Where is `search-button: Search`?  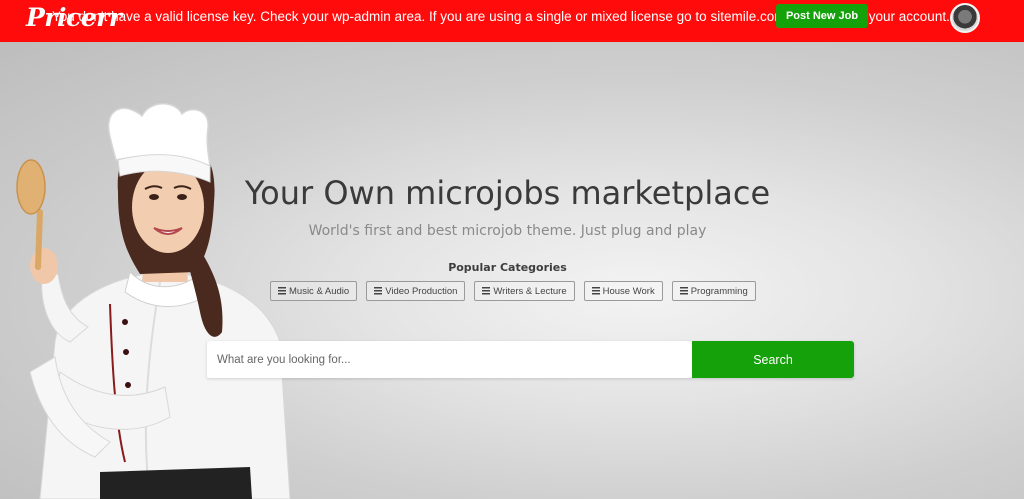 search-button: Search is located at coordinates (773, 359).